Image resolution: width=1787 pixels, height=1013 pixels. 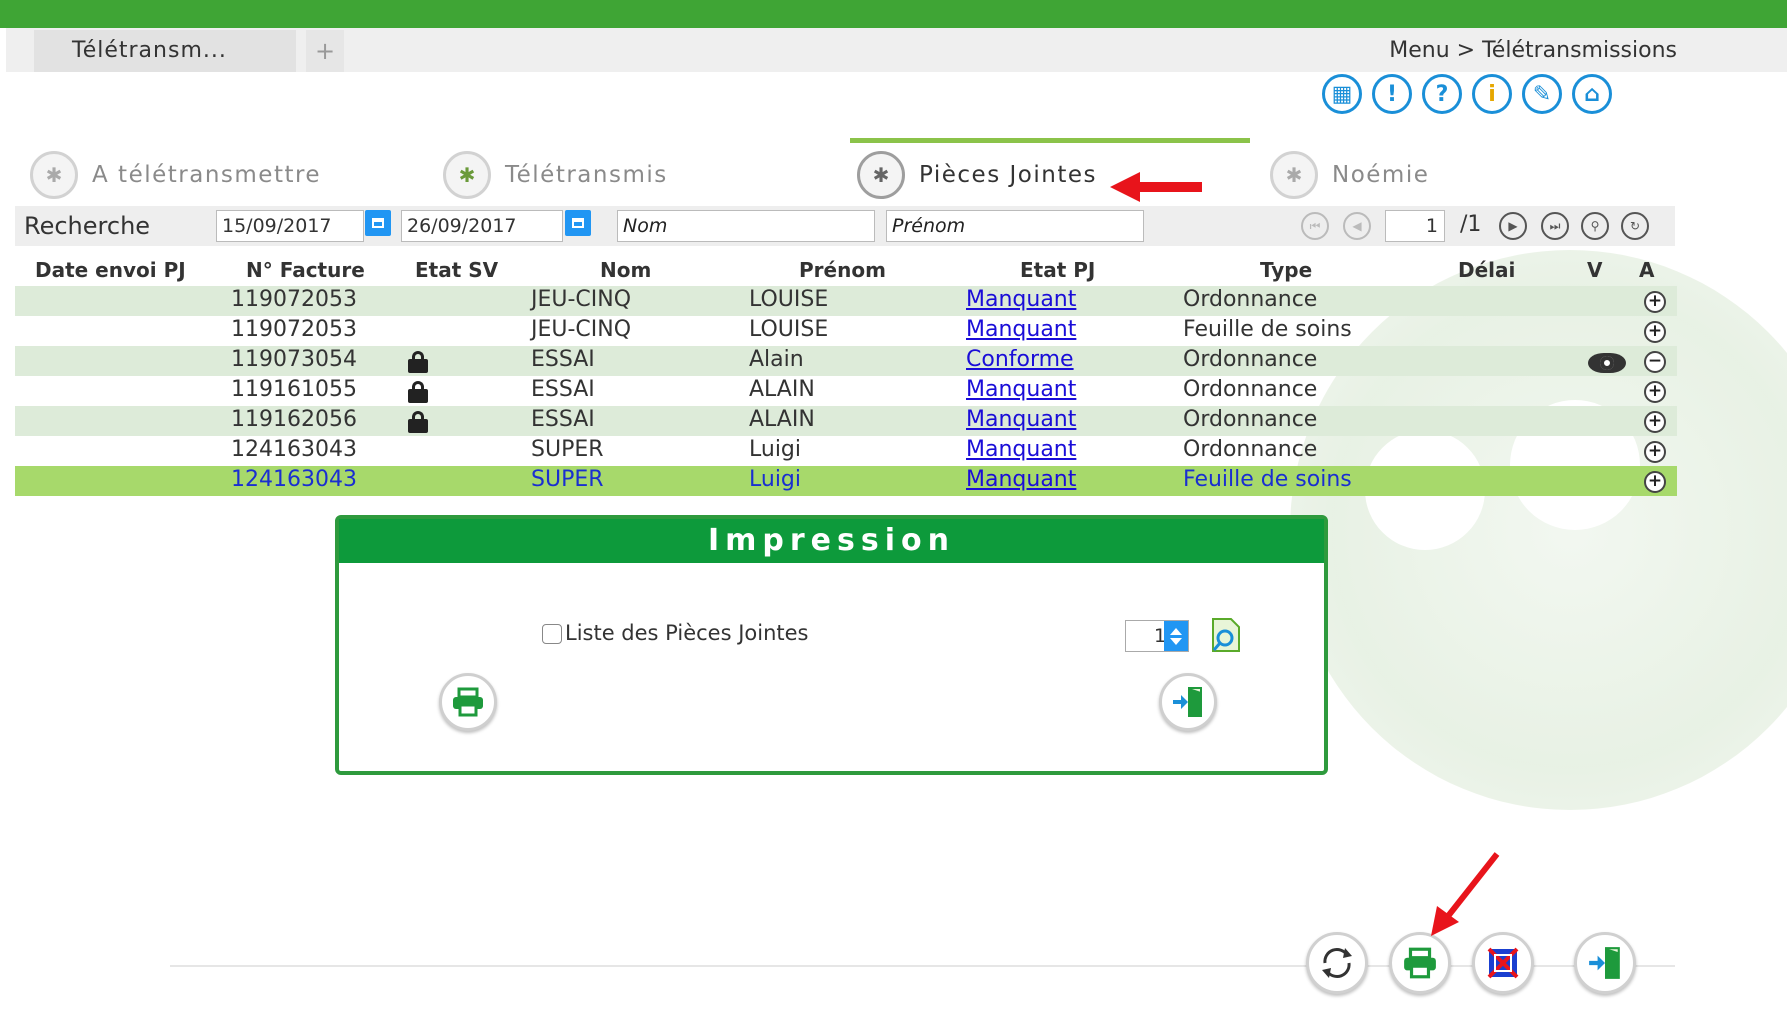 What do you see at coordinates (1635, 226) in the screenshot?
I see `reset-icon: ↻` at bounding box center [1635, 226].